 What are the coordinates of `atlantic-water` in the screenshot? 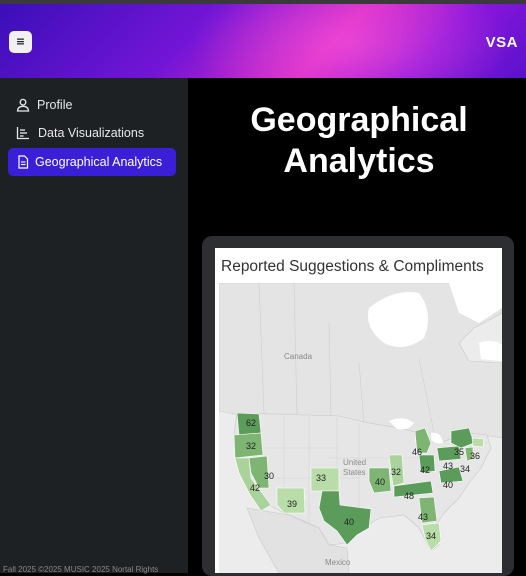 It's located at (490, 350).